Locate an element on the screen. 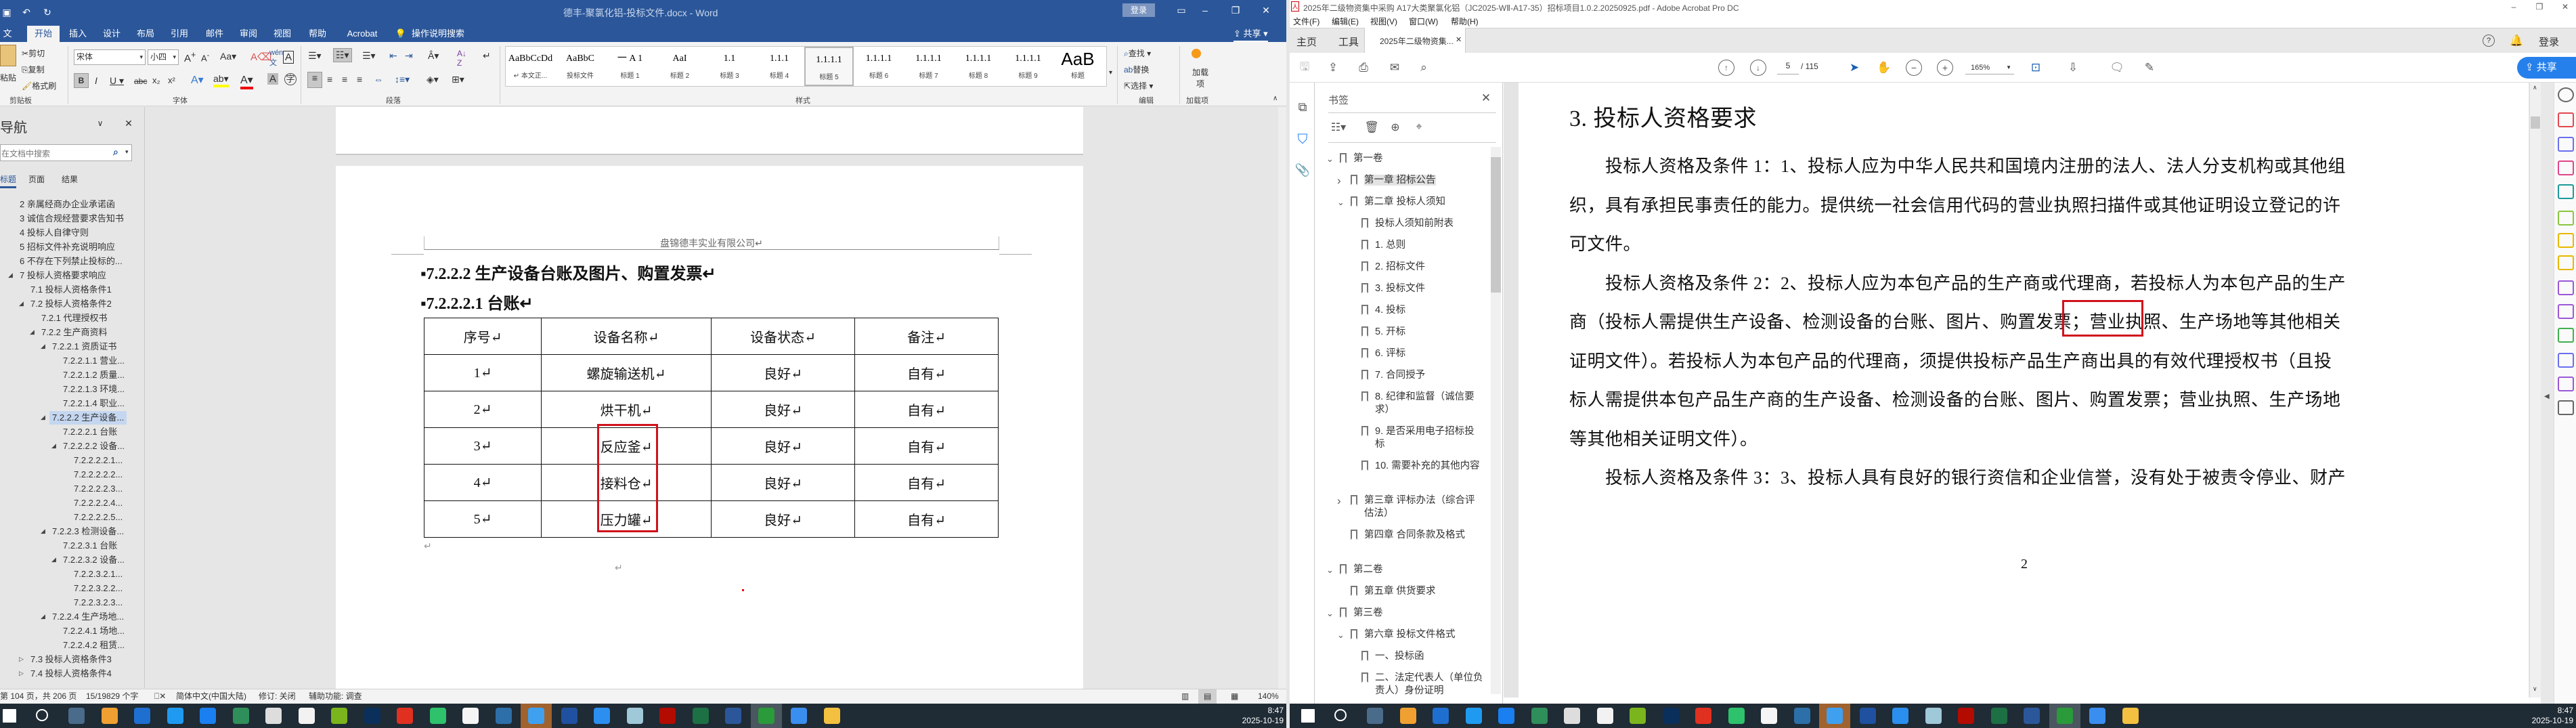 This screenshot has width=2576, height=728. menu-item: 文件(F) is located at coordinates (1306, 21).